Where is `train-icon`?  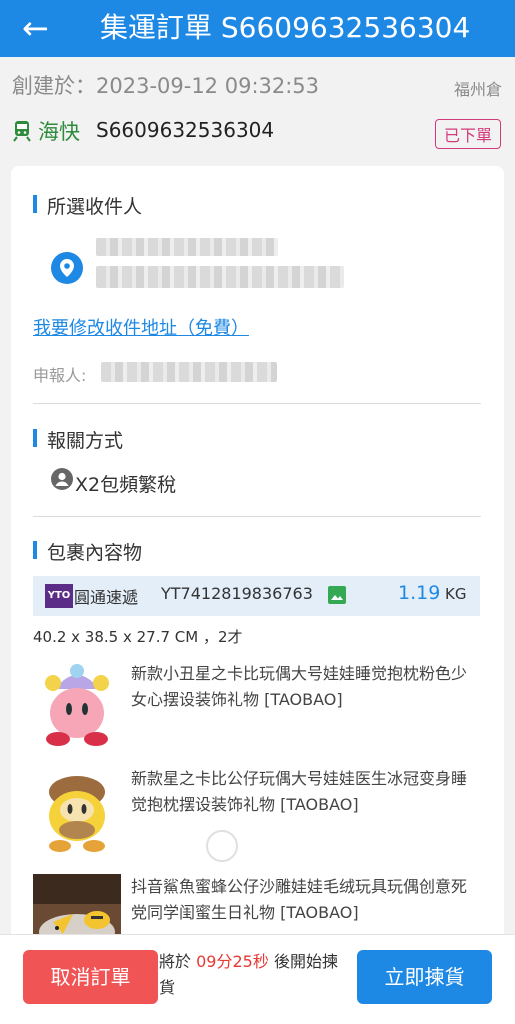 train-icon is located at coordinates (22, 131).